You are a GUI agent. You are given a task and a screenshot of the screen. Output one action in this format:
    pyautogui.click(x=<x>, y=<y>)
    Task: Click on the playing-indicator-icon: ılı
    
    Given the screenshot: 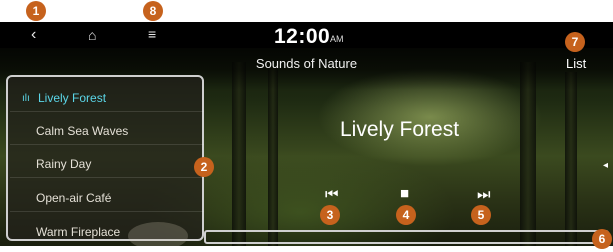 What is the action you would take?
    pyautogui.click(x=26, y=98)
    